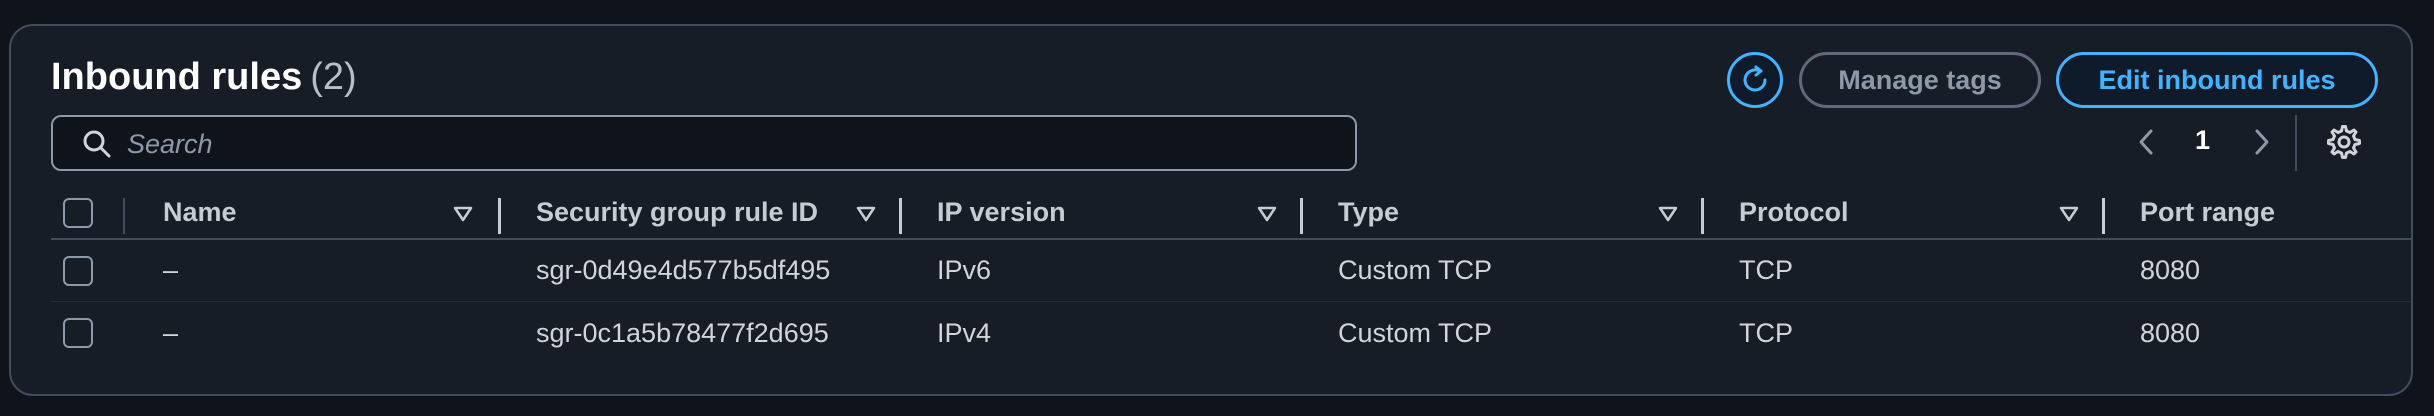 Image resolution: width=2434 pixels, height=416 pixels. Describe the element at coordinates (97, 144) in the screenshot. I see `search-icon` at that location.